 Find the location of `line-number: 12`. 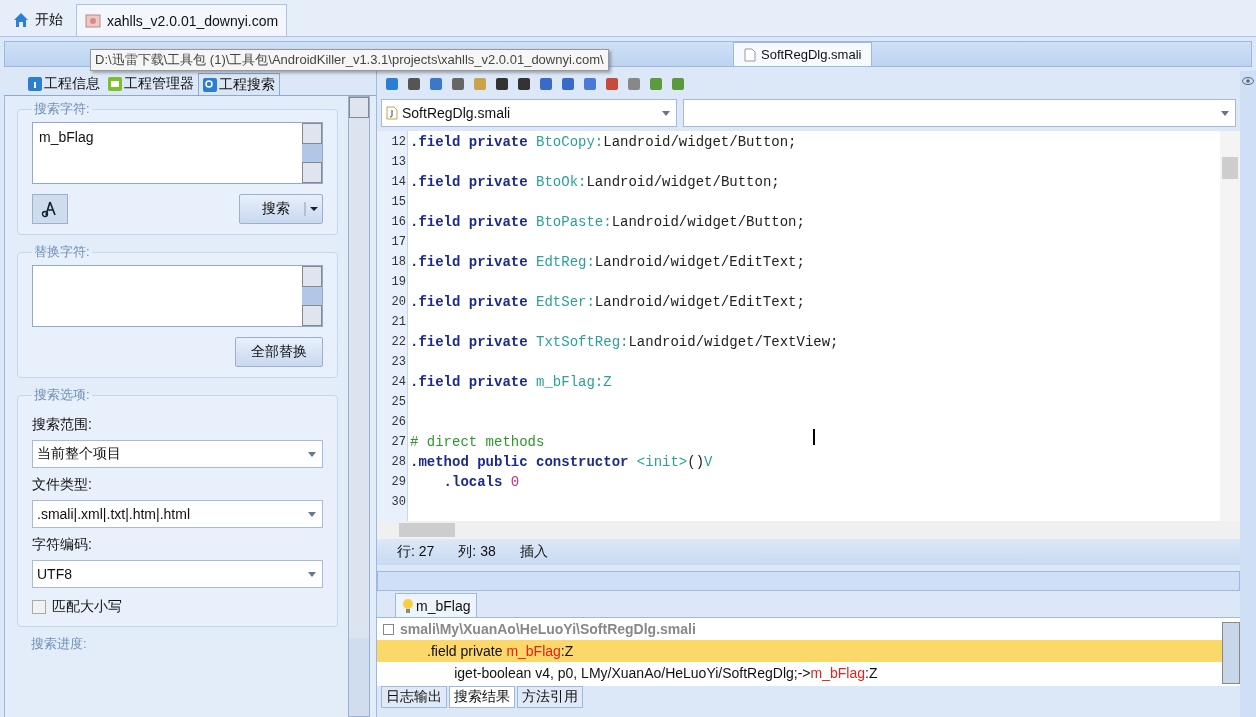

line-number: 12 is located at coordinates (398, 142).